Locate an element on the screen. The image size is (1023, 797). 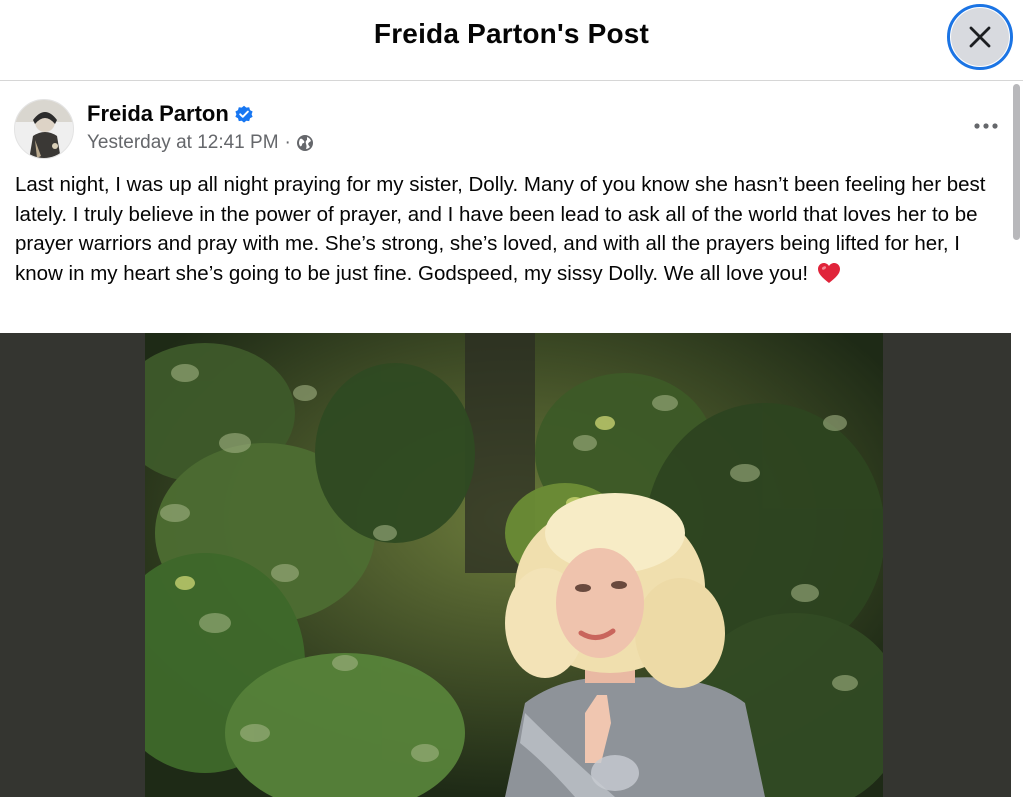
post-meta: Yesterday at 12:41 PM · is located at coordinates (200, 143).